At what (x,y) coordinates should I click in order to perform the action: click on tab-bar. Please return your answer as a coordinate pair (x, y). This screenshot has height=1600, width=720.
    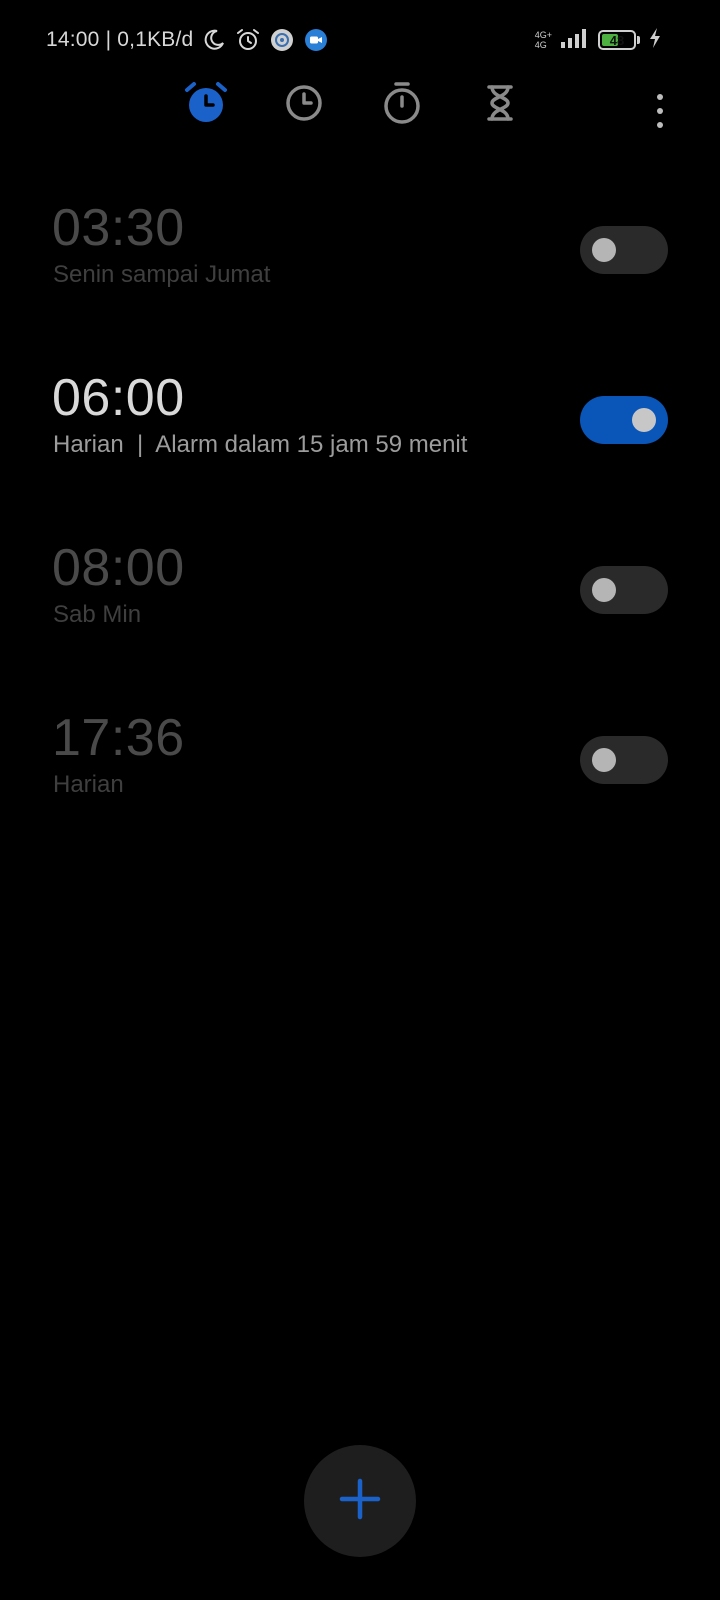
    Looking at the image, I should click on (360, 105).